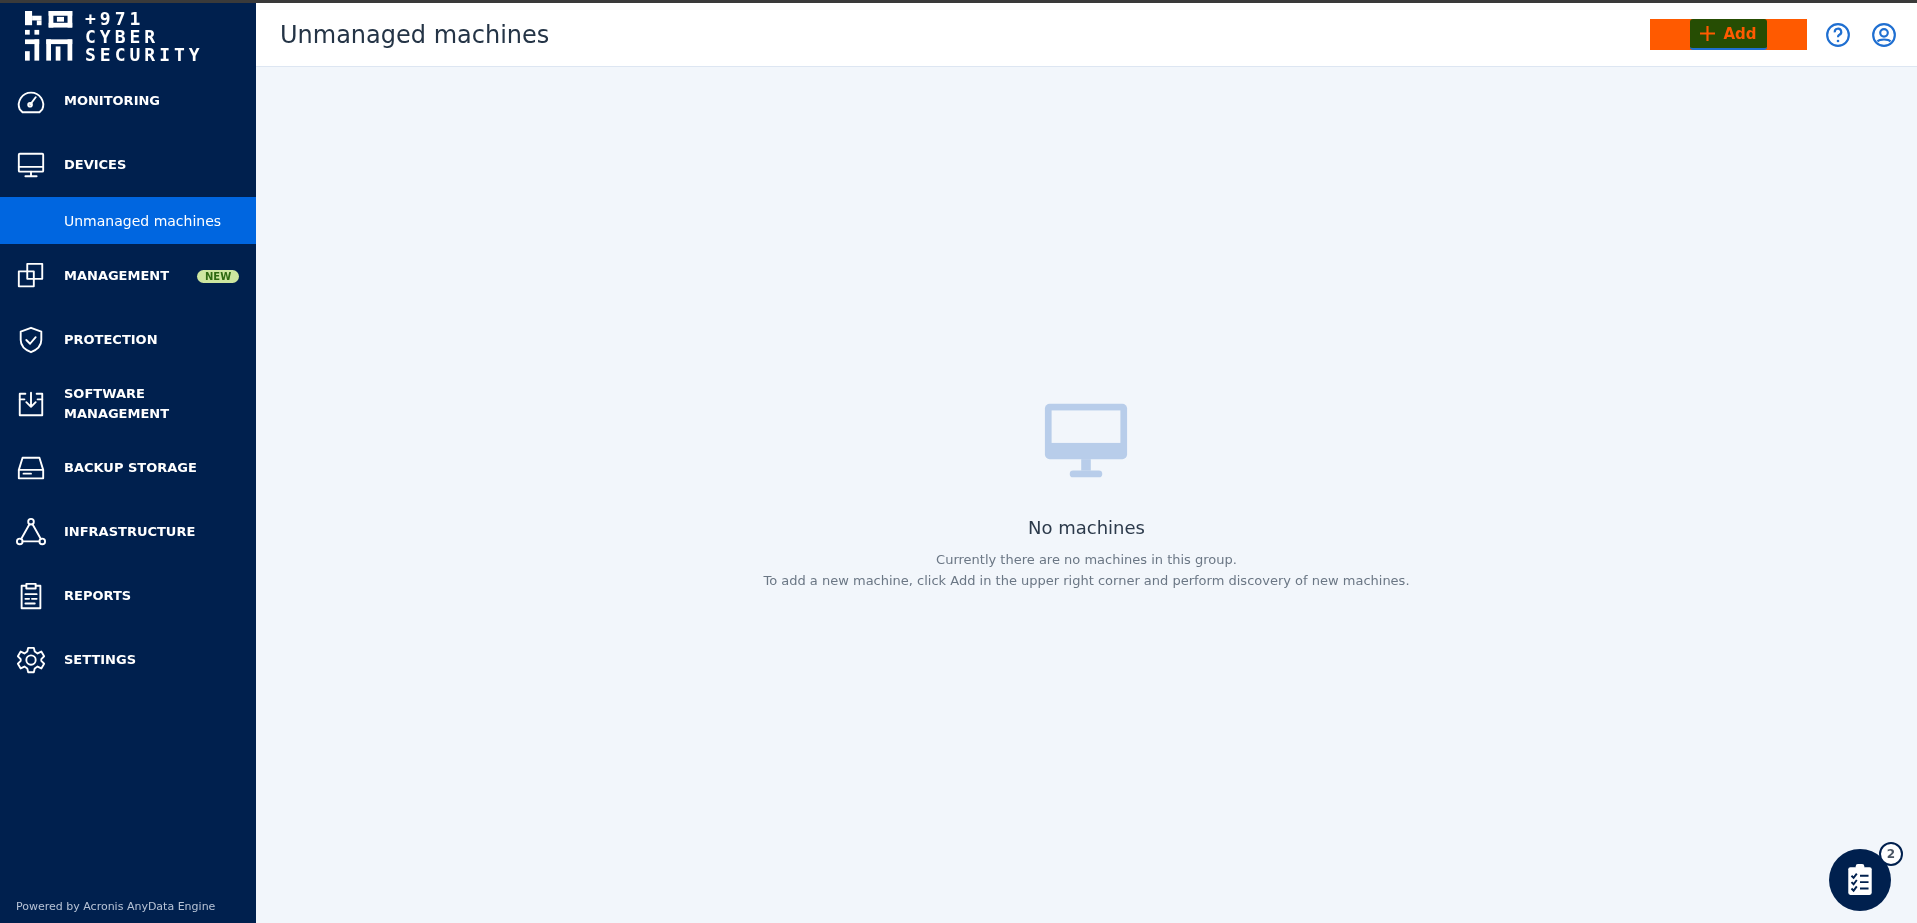 Image resolution: width=1917 pixels, height=923 pixels. I want to click on new-badge: NEW, so click(218, 276).